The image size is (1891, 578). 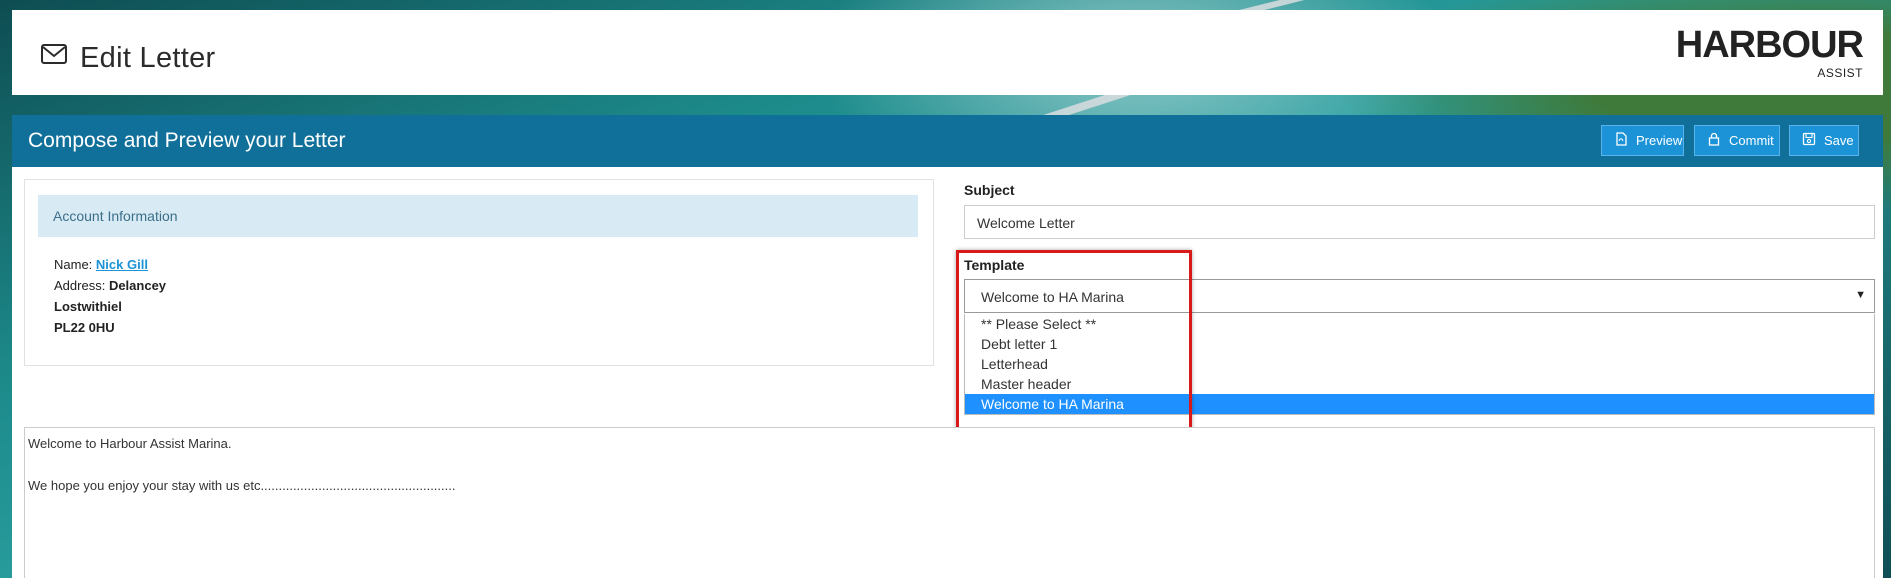 I want to click on template-option: Debt letter 1, so click(x=1419, y=344).